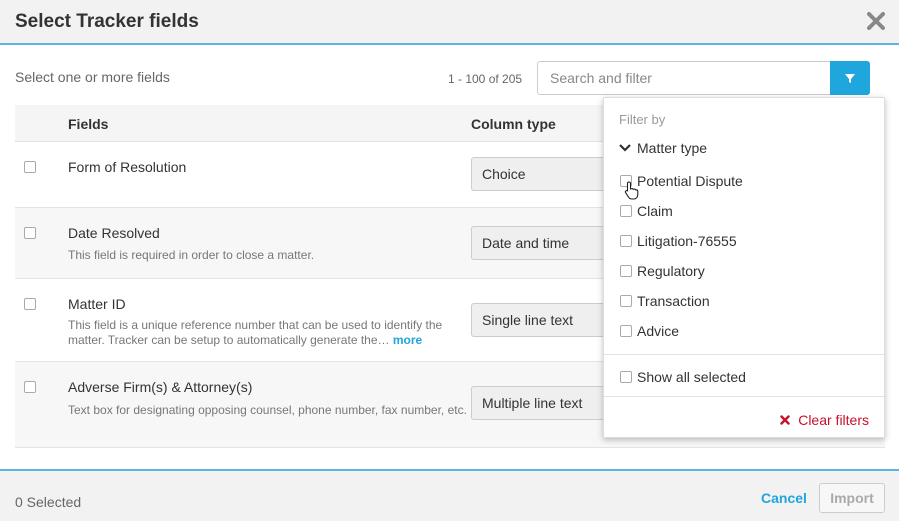 This screenshot has width=899, height=521. What do you see at coordinates (92, 77) in the screenshot?
I see `instructions-text: Select one or more fields` at bounding box center [92, 77].